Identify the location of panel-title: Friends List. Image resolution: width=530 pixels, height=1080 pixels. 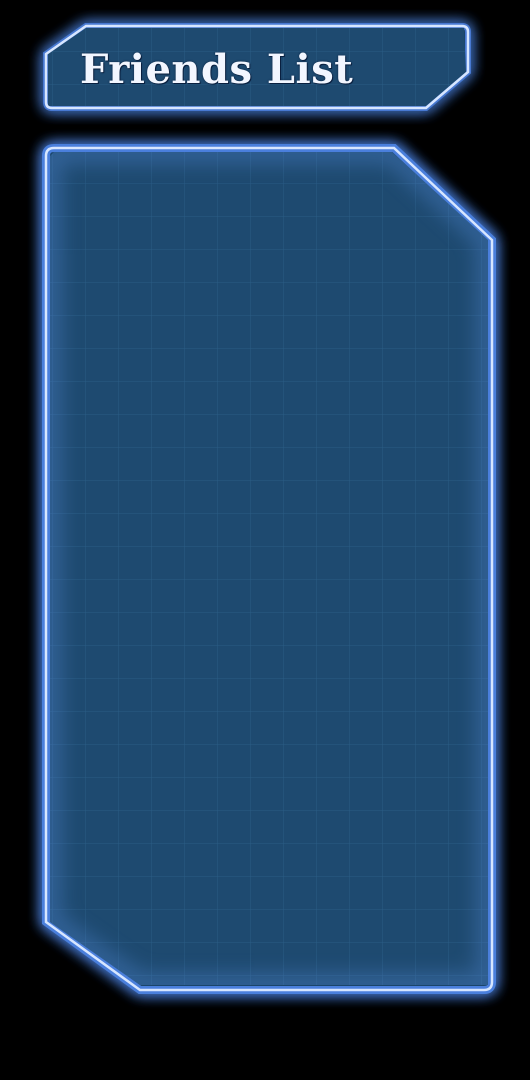
(217, 69).